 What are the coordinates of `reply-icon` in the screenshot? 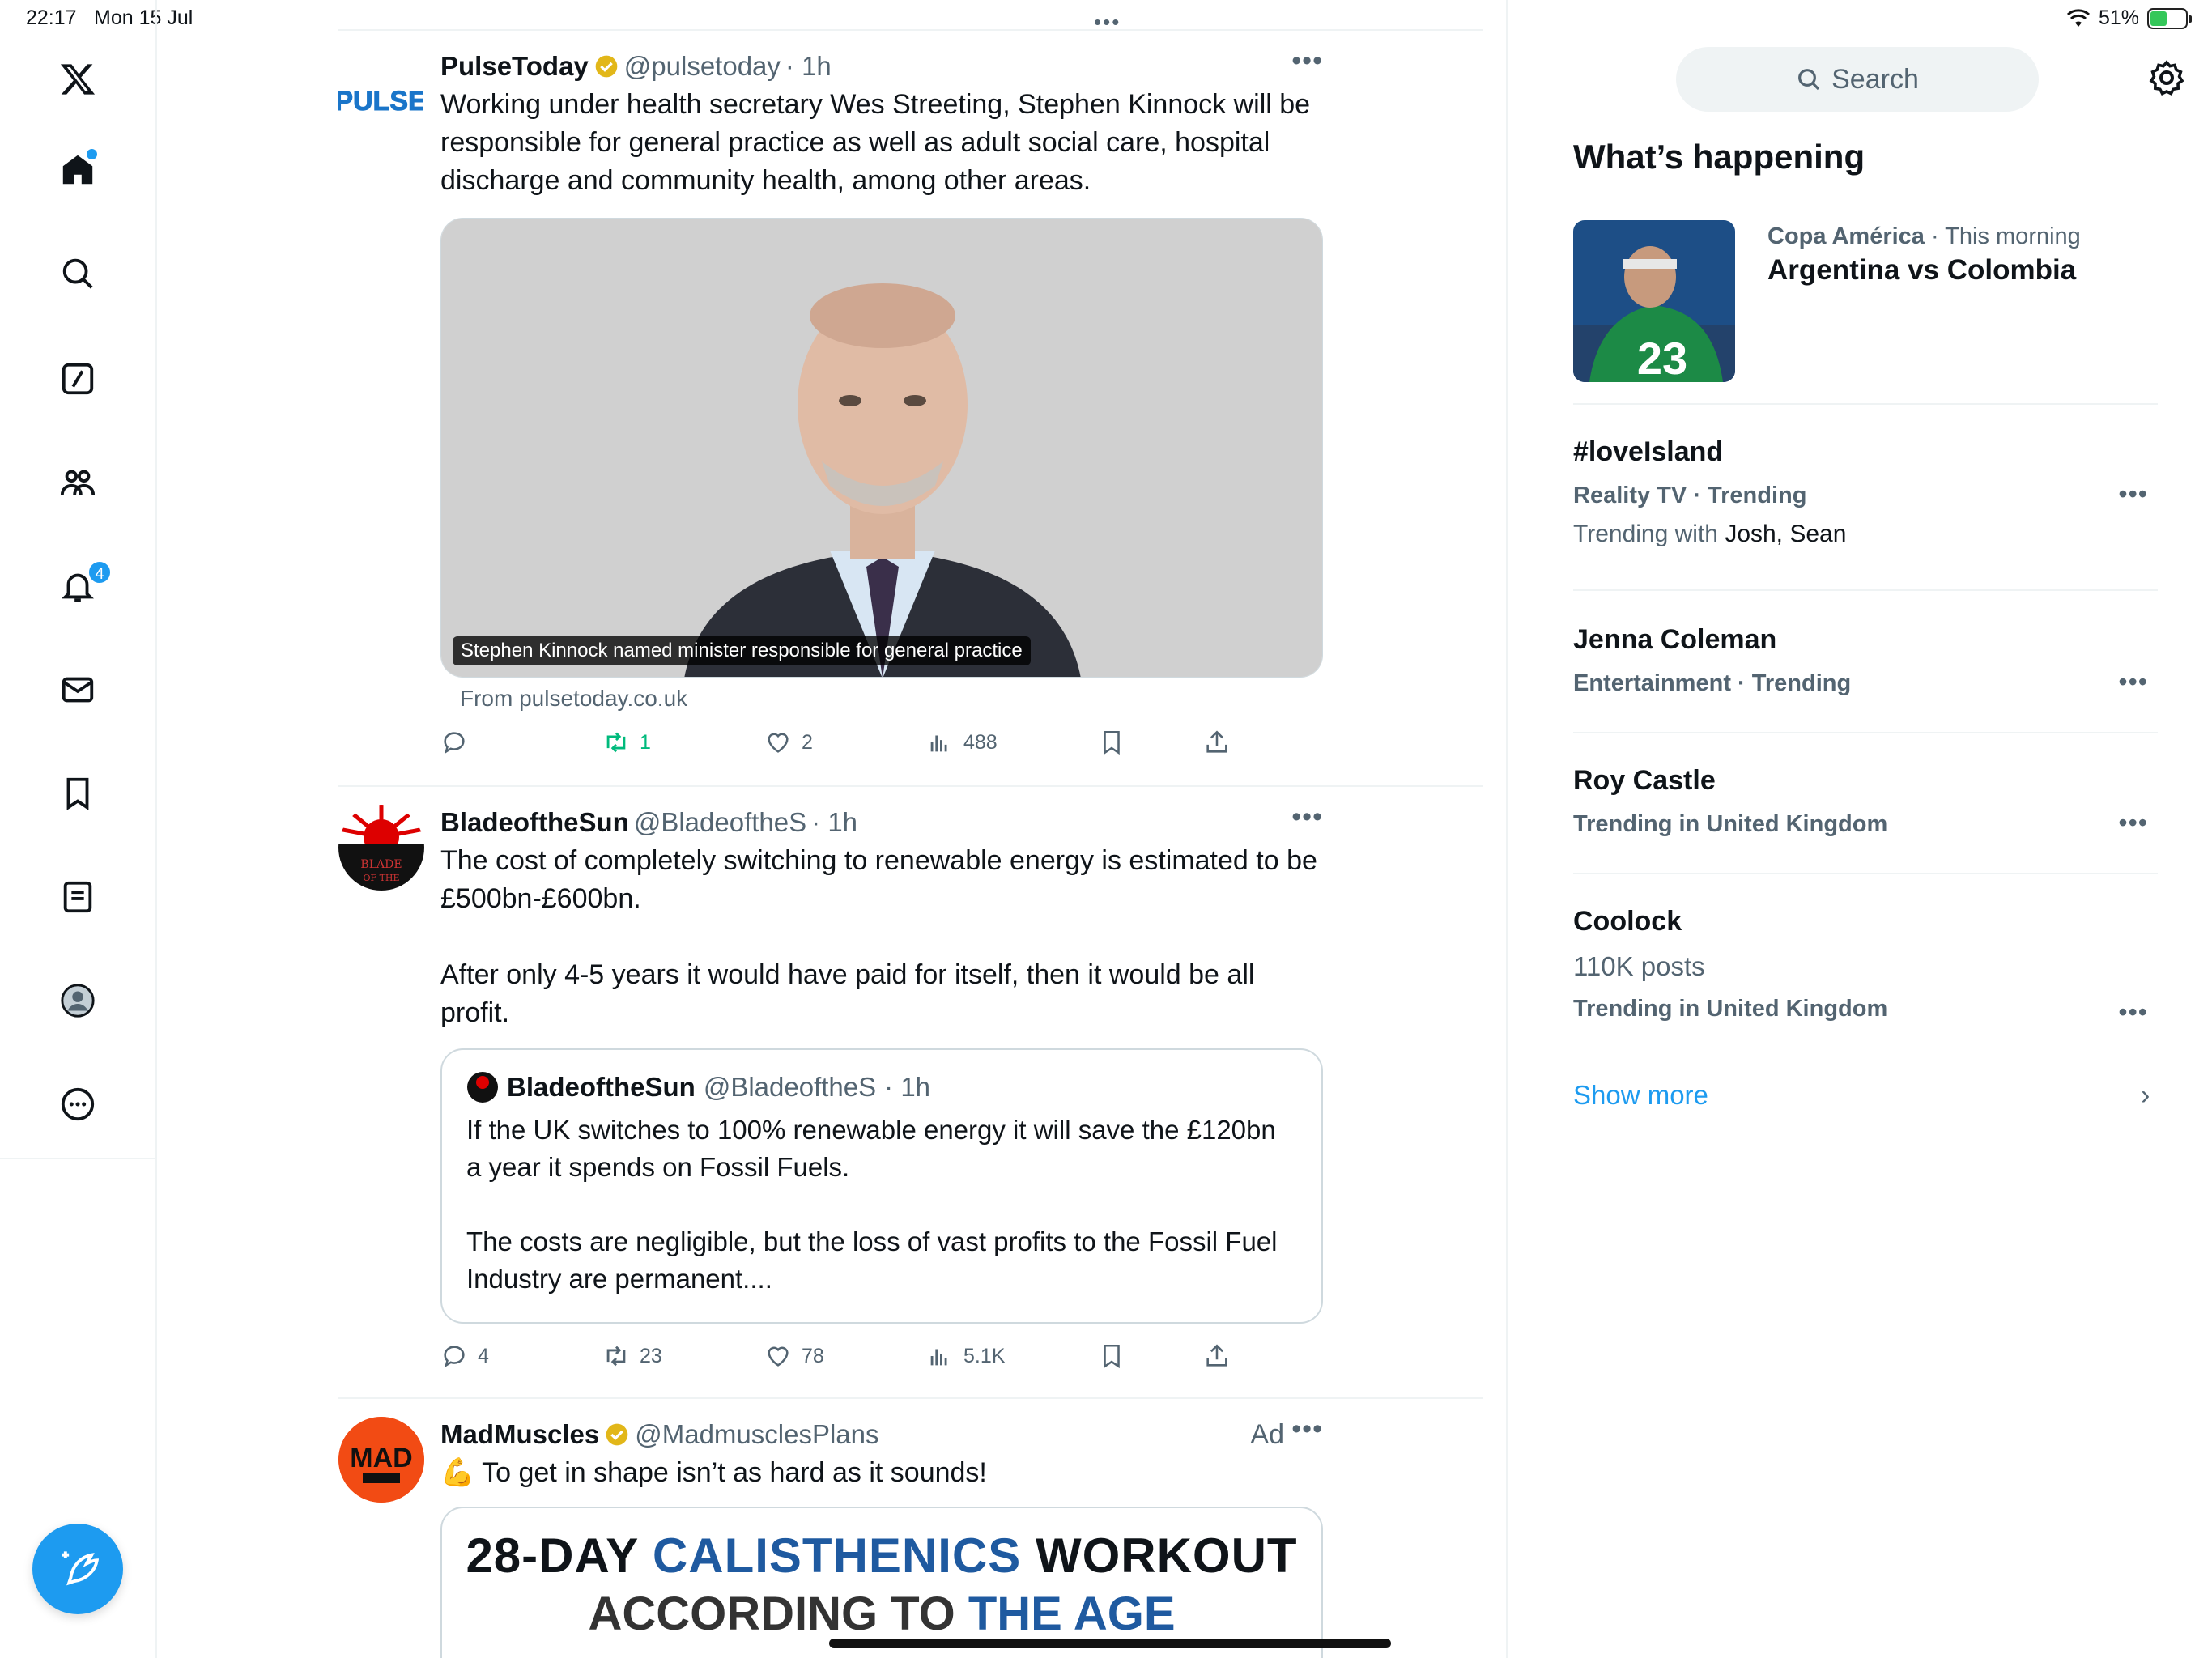 It's located at (455, 743).